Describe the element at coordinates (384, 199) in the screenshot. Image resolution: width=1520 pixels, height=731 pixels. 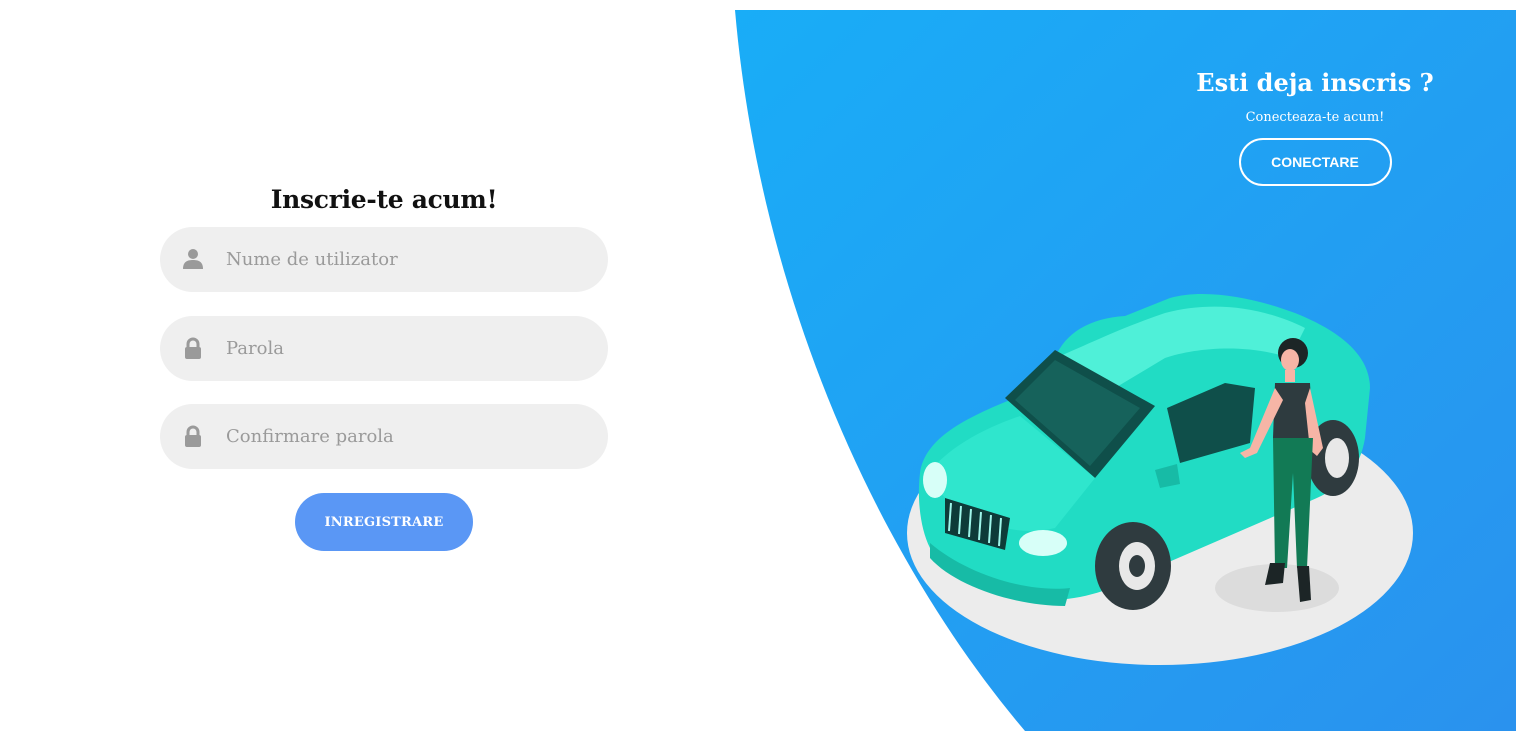
I see `signup-title: Inscrie-te acum!` at that location.